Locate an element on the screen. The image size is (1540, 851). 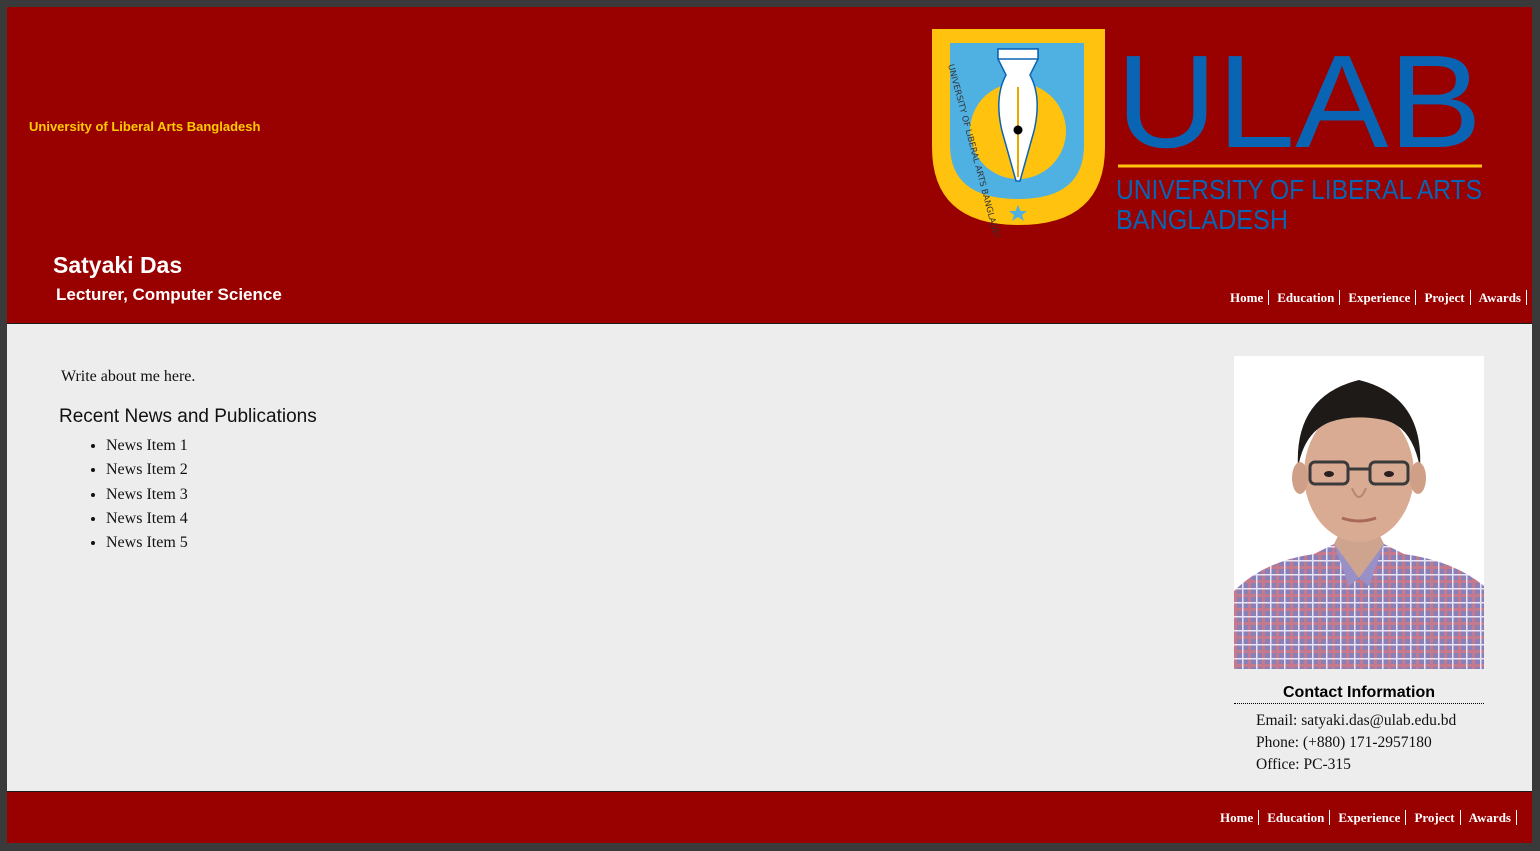
nav-awards-link: Awards is located at coordinates (1499, 297).